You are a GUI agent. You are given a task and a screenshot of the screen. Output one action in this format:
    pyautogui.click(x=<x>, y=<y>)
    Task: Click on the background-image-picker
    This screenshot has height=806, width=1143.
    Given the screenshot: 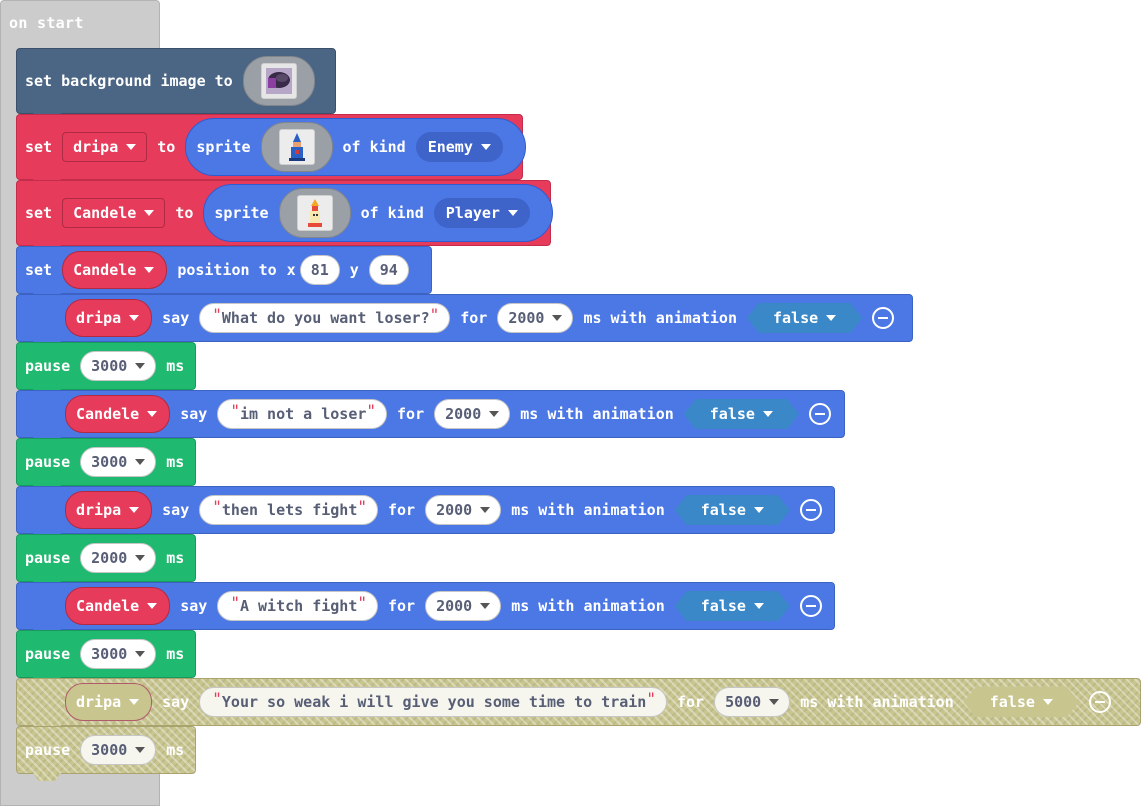 What is the action you would take?
    pyautogui.click(x=278, y=81)
    